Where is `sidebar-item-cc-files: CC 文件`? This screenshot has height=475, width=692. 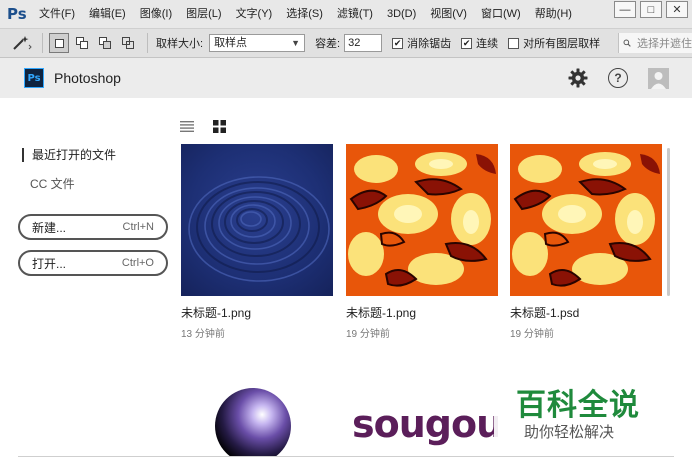
sidebar-item-cc-files: CC 文件 is located at coordinates (52, 183).